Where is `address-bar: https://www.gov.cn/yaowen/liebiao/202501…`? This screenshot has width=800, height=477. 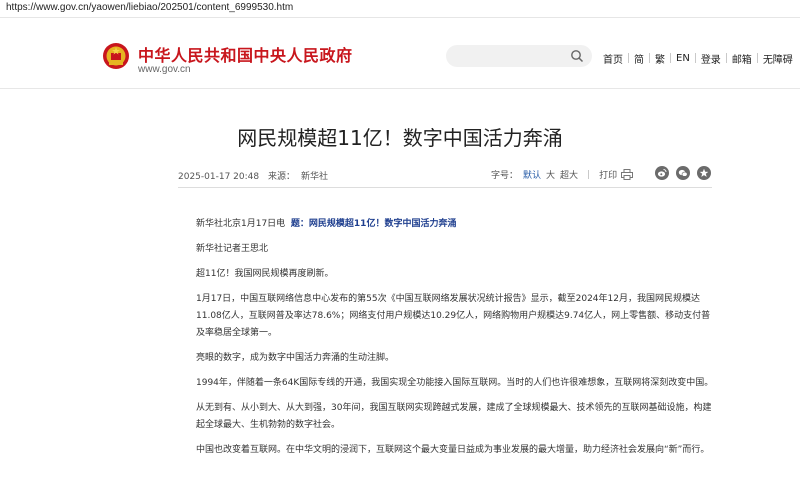
address-bar: https://www.gov.cn/yaowen/liebiao/202501… is located at coordinates (400, 9).